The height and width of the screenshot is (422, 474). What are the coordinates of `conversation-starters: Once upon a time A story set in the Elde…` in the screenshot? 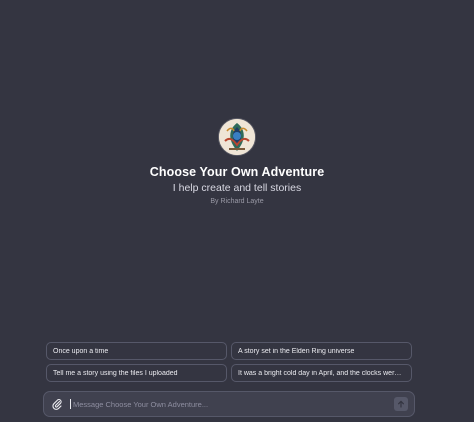 It's located at (229, 362).